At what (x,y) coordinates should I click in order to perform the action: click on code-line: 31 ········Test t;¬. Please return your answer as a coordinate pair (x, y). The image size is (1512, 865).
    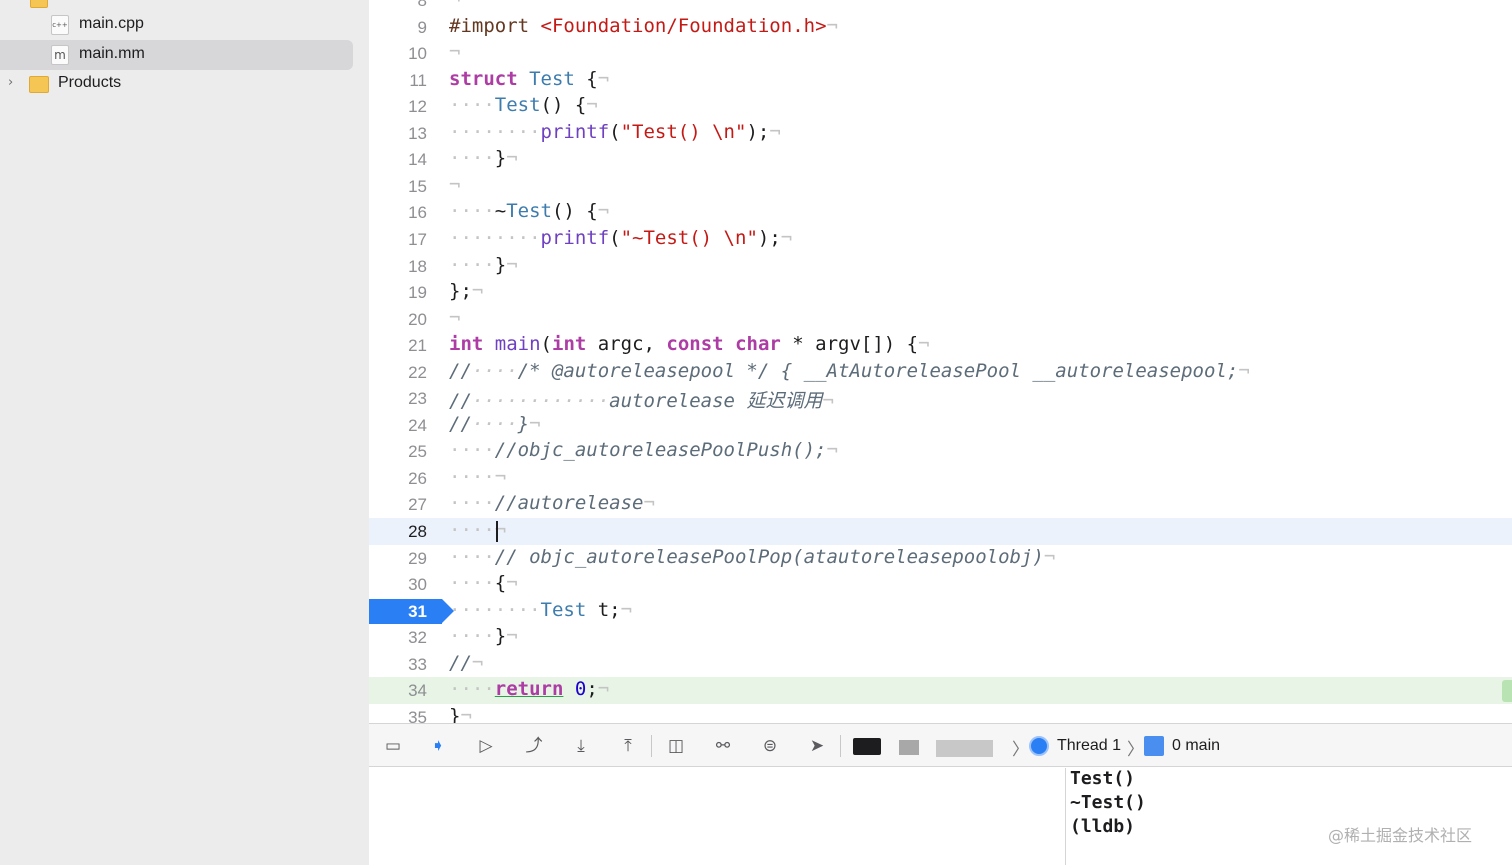
    Looking at the image, I should click on (940, 611).